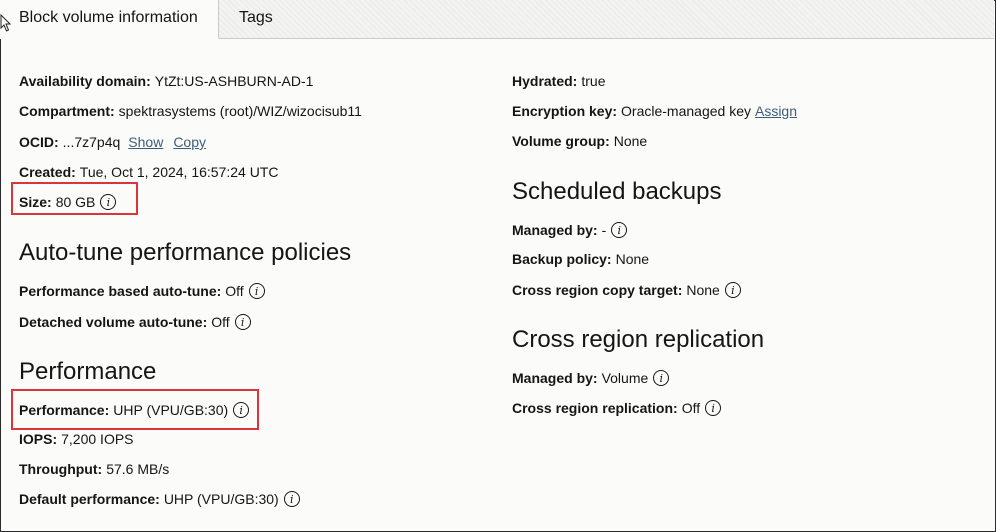 This screenshot has width=996, height=532. What do you see at coordinates (561, 141) in the screenshot?
I see `volume-group-label: Volume group:` at bounding box center [561, 141].